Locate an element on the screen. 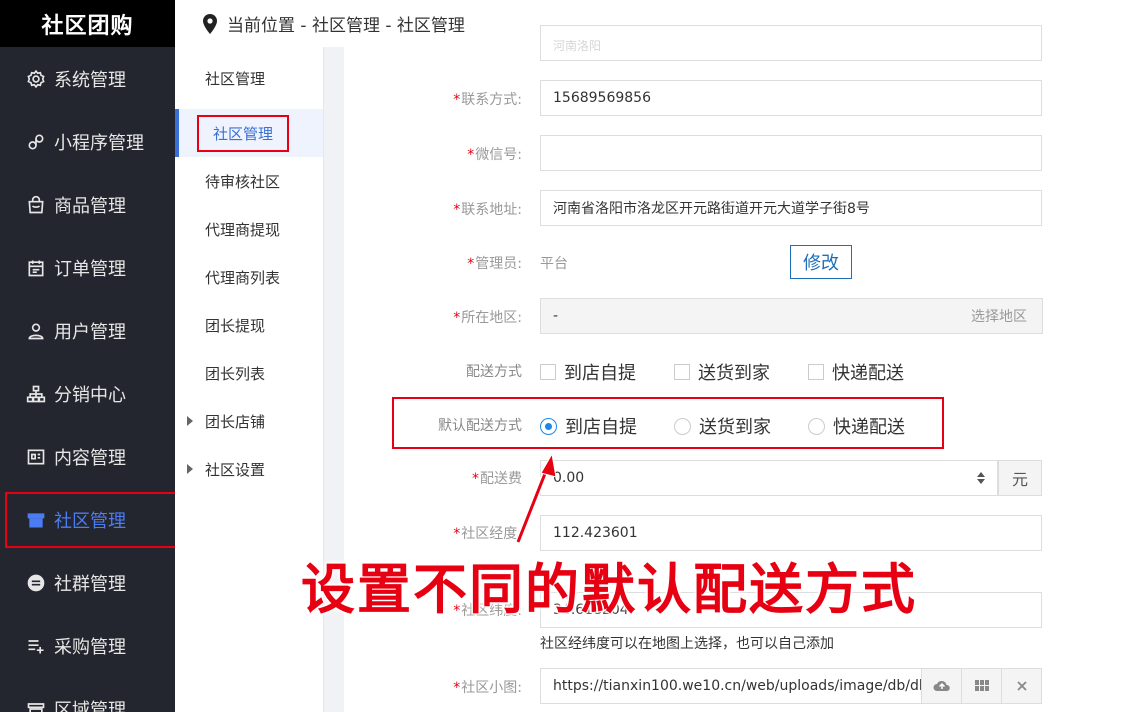 This screenshot has width=1122, height=712. gallery-button is located at coordinates (982, 686).